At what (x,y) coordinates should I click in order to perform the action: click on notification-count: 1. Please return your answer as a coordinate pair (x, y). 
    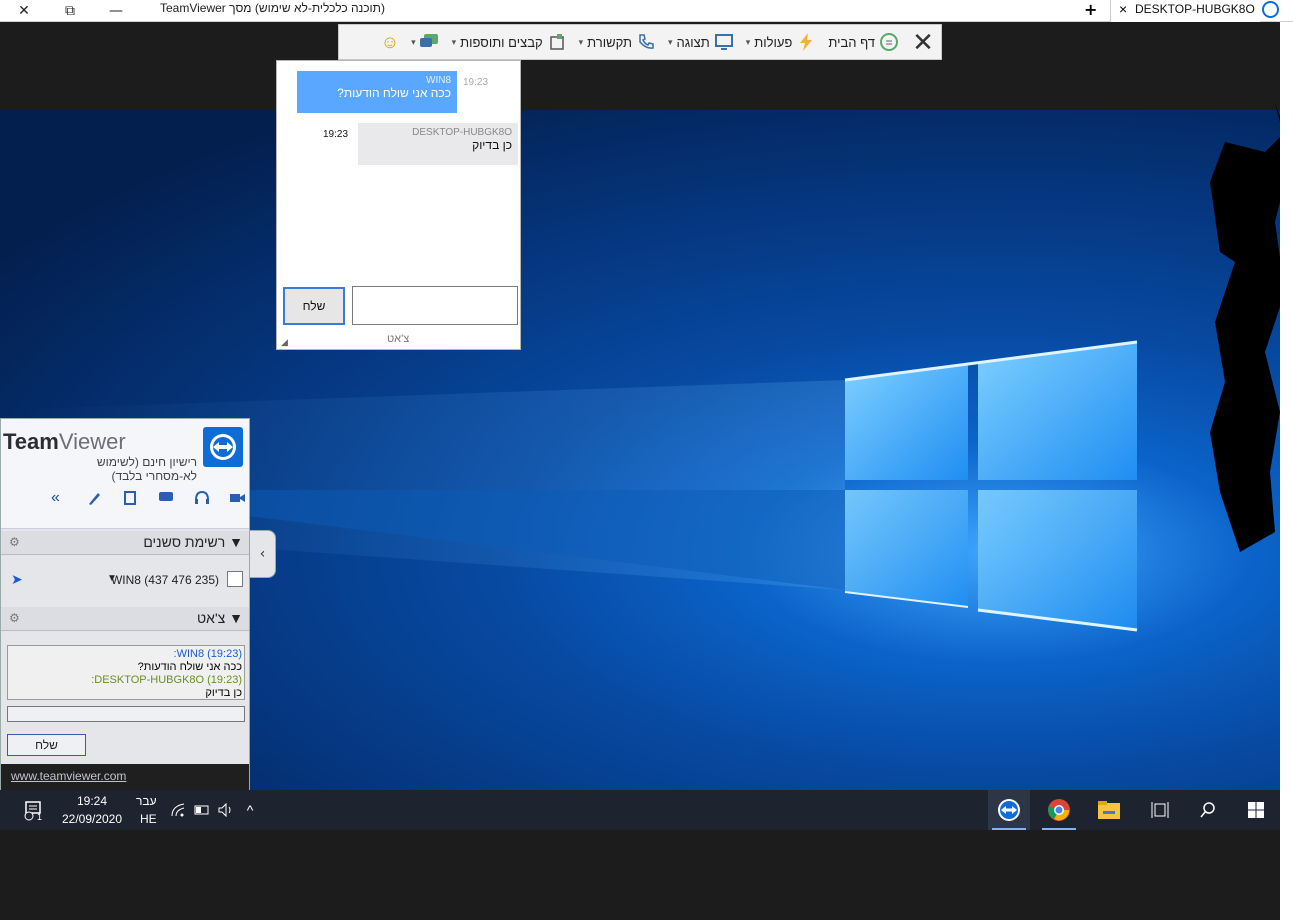
    Looking at the image, I should click on (40, 817).